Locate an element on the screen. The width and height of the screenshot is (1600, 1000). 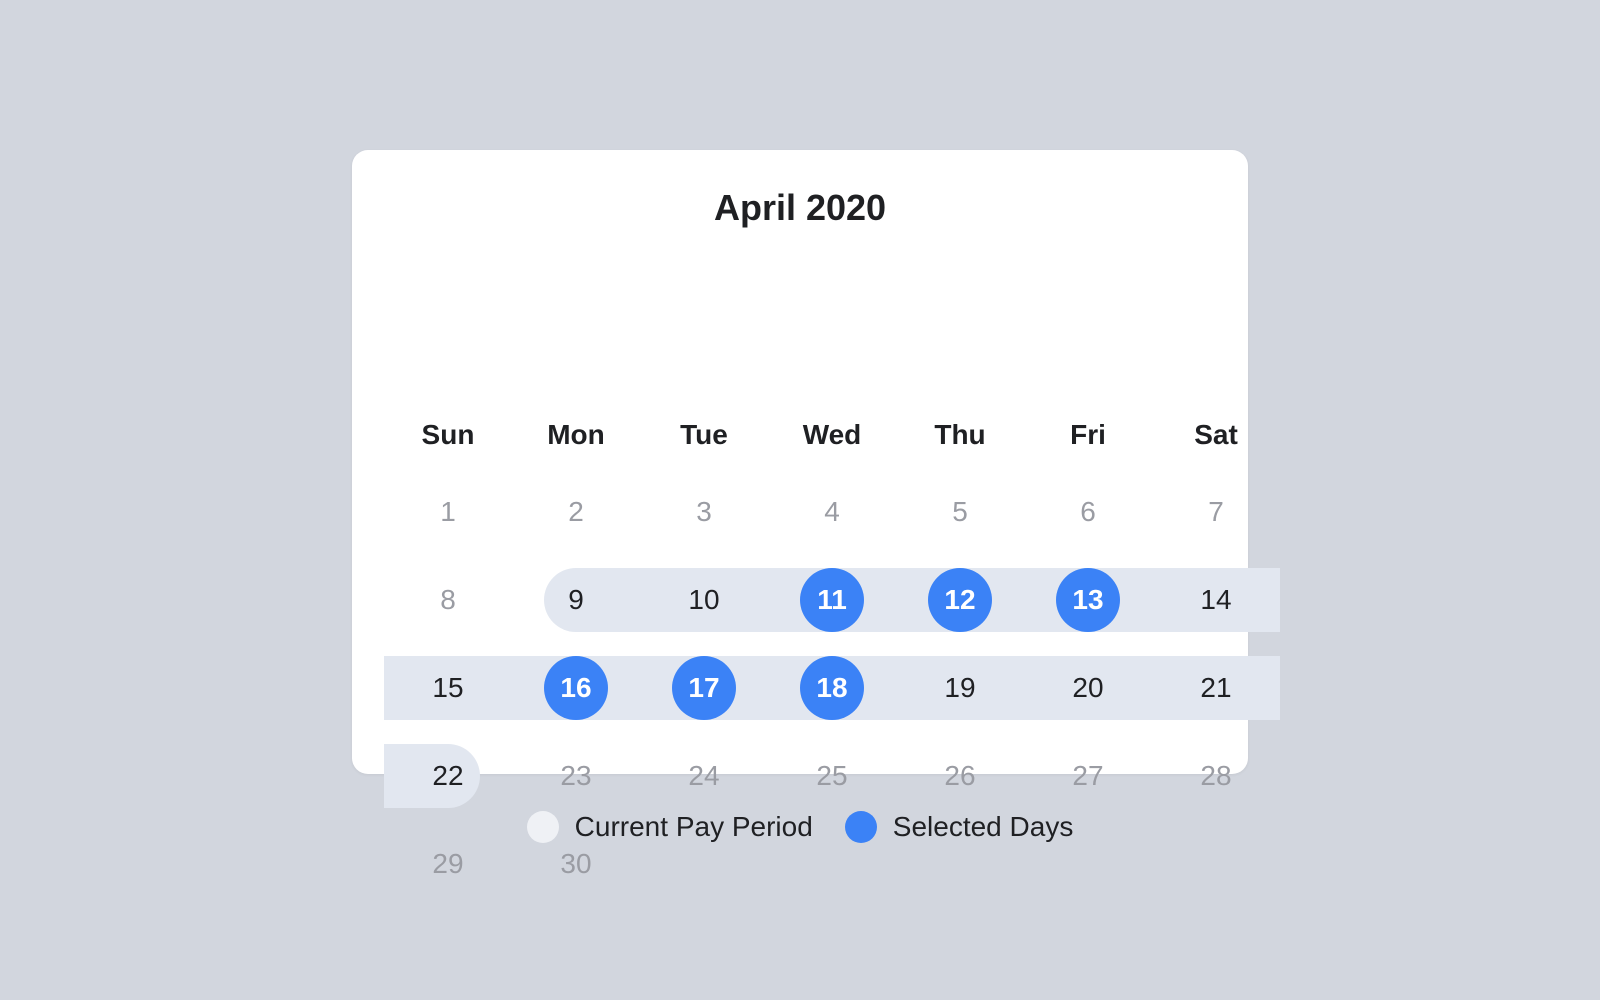
legend-label-selected: Selected Days is located at coordinates (983, 826).